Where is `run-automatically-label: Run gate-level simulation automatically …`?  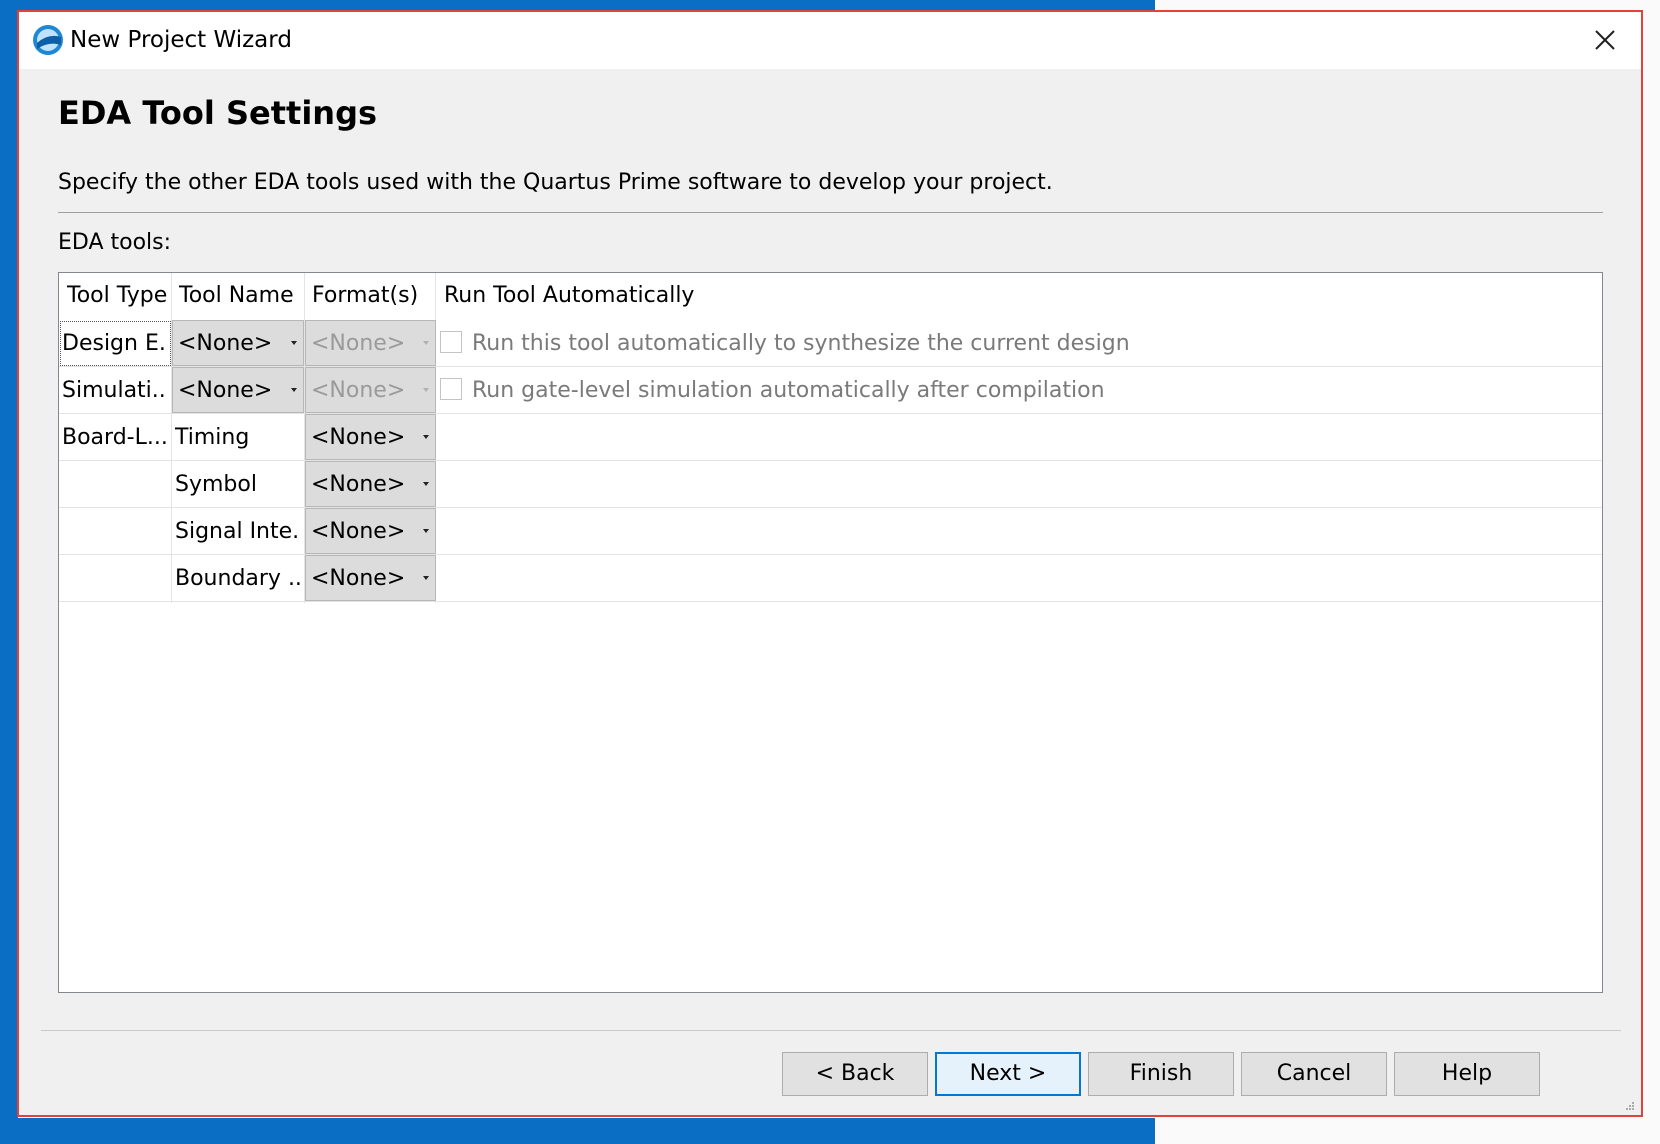 run-automatically-label: Run gate-level simulation automatically … is located at coordinates (788, 390).